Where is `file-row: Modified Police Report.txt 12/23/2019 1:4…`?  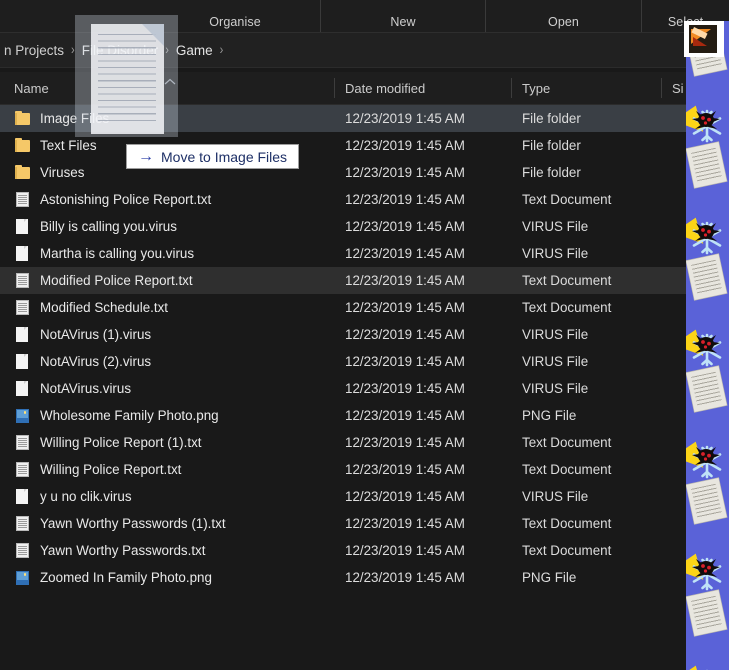 file-row: Modified Police Report.txt 12/23/2019 1:4… is located at coordinates (364, 280).